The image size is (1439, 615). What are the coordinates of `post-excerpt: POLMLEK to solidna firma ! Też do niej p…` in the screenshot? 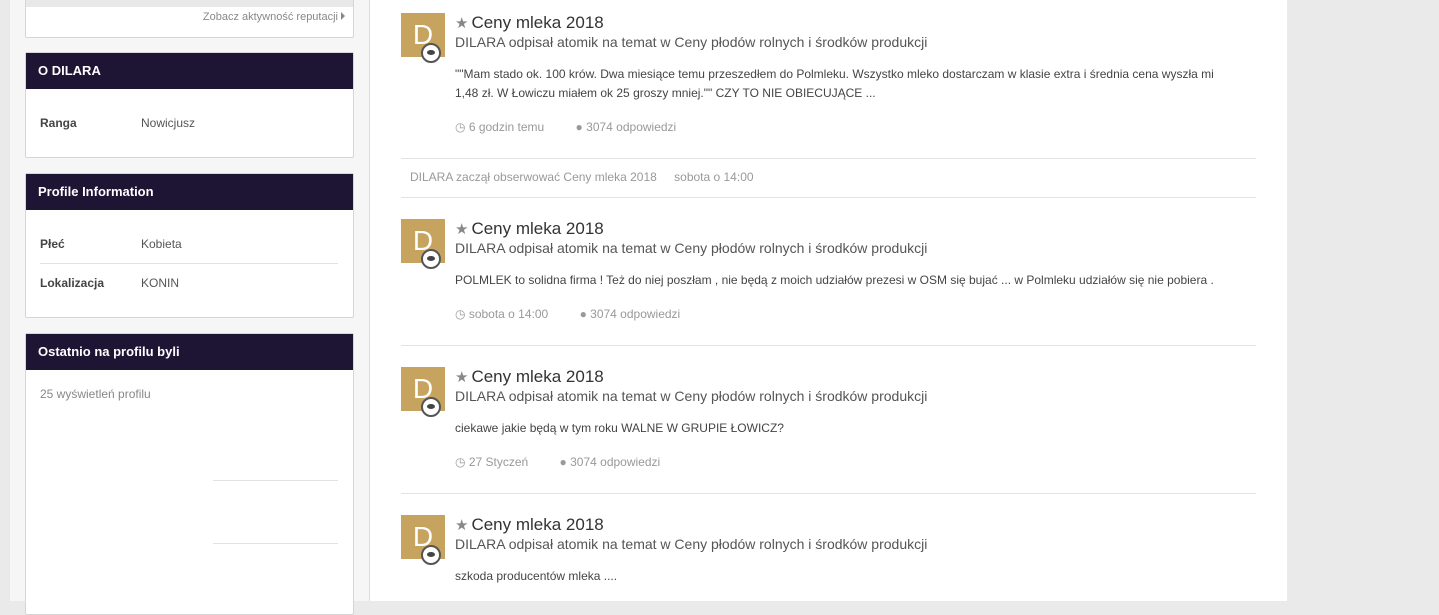 It's located at (834, 280).